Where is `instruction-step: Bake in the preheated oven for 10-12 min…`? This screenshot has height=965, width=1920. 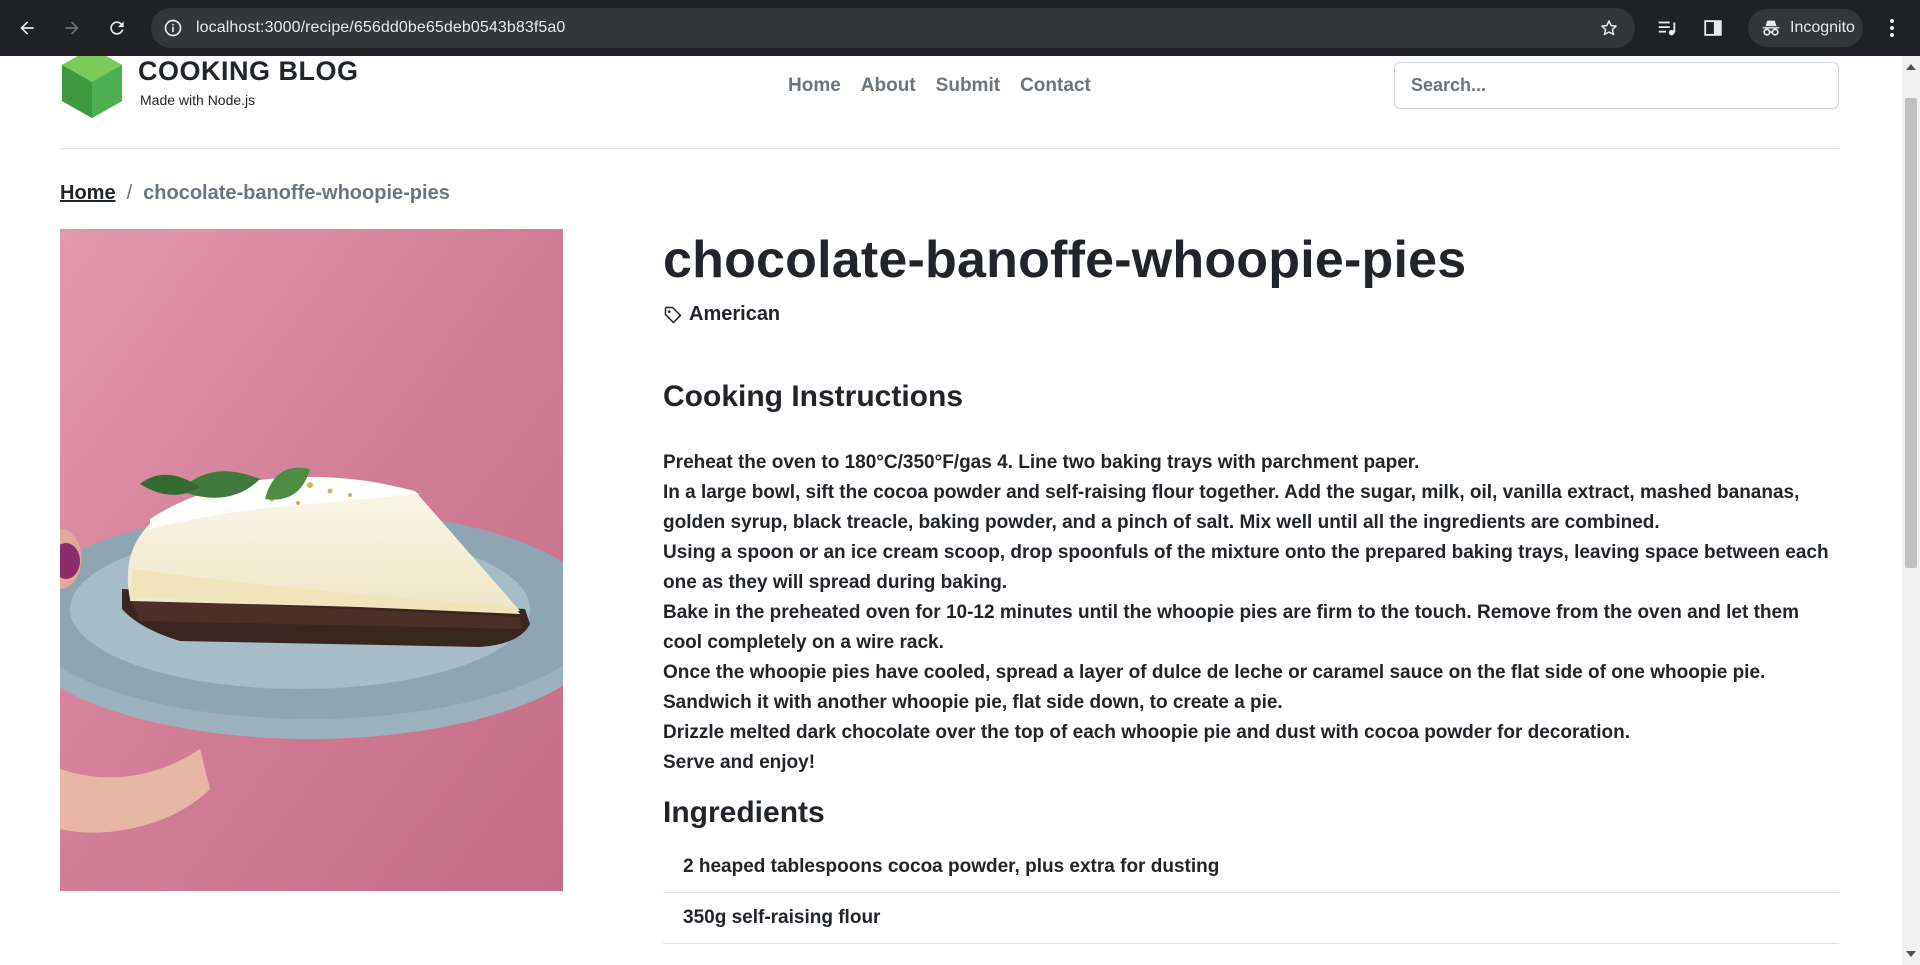 instruction-step: Bake in the preheated oven for 10-12 min… is located at coordinates (1231, 627).